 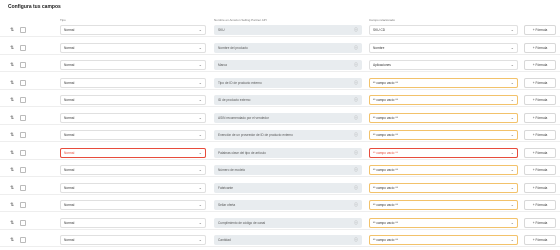 What do you see at coordinates (443, 47) in the screenshot?
I see `campo-relacionado-select: Nombre ⌄` at bounding box center [443, 47].